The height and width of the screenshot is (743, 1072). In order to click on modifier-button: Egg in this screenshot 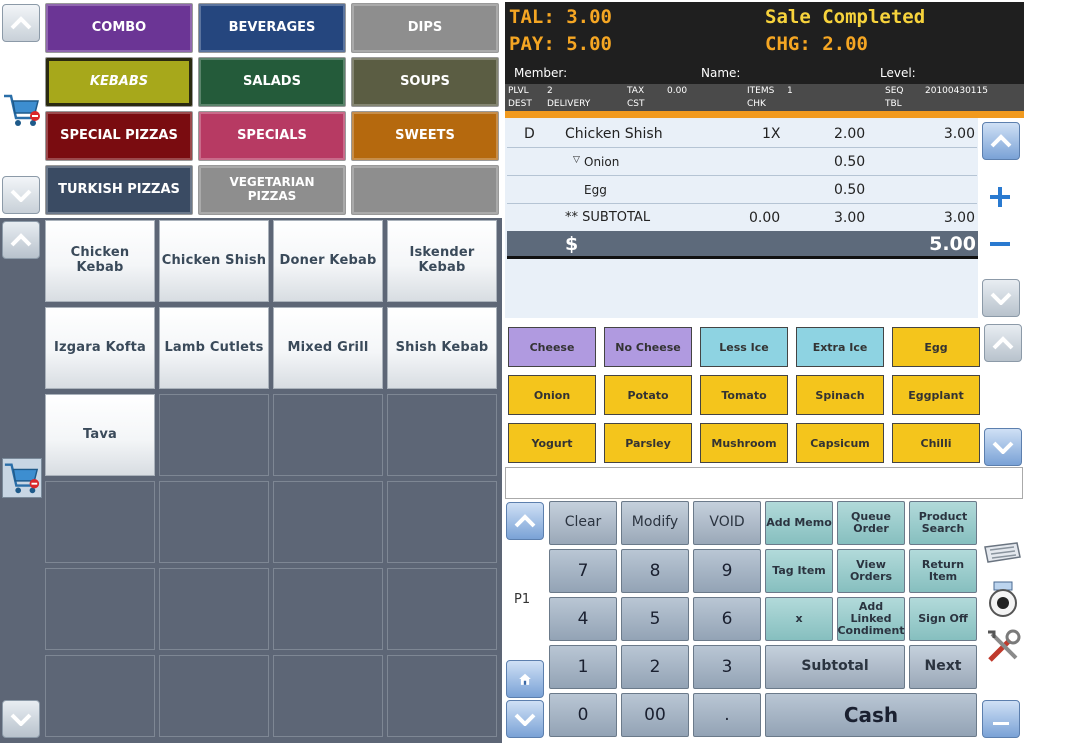, I will do `click(936, 347)`.